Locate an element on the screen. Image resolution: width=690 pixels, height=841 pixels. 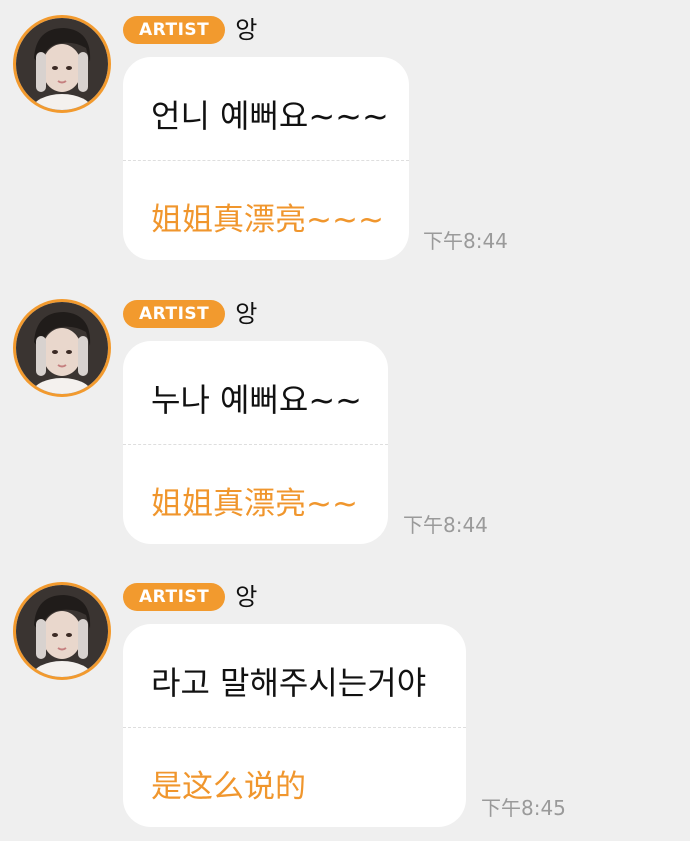
message-korean-text: 언니 예뻐요~~~ is located at coordinates (270, 116).